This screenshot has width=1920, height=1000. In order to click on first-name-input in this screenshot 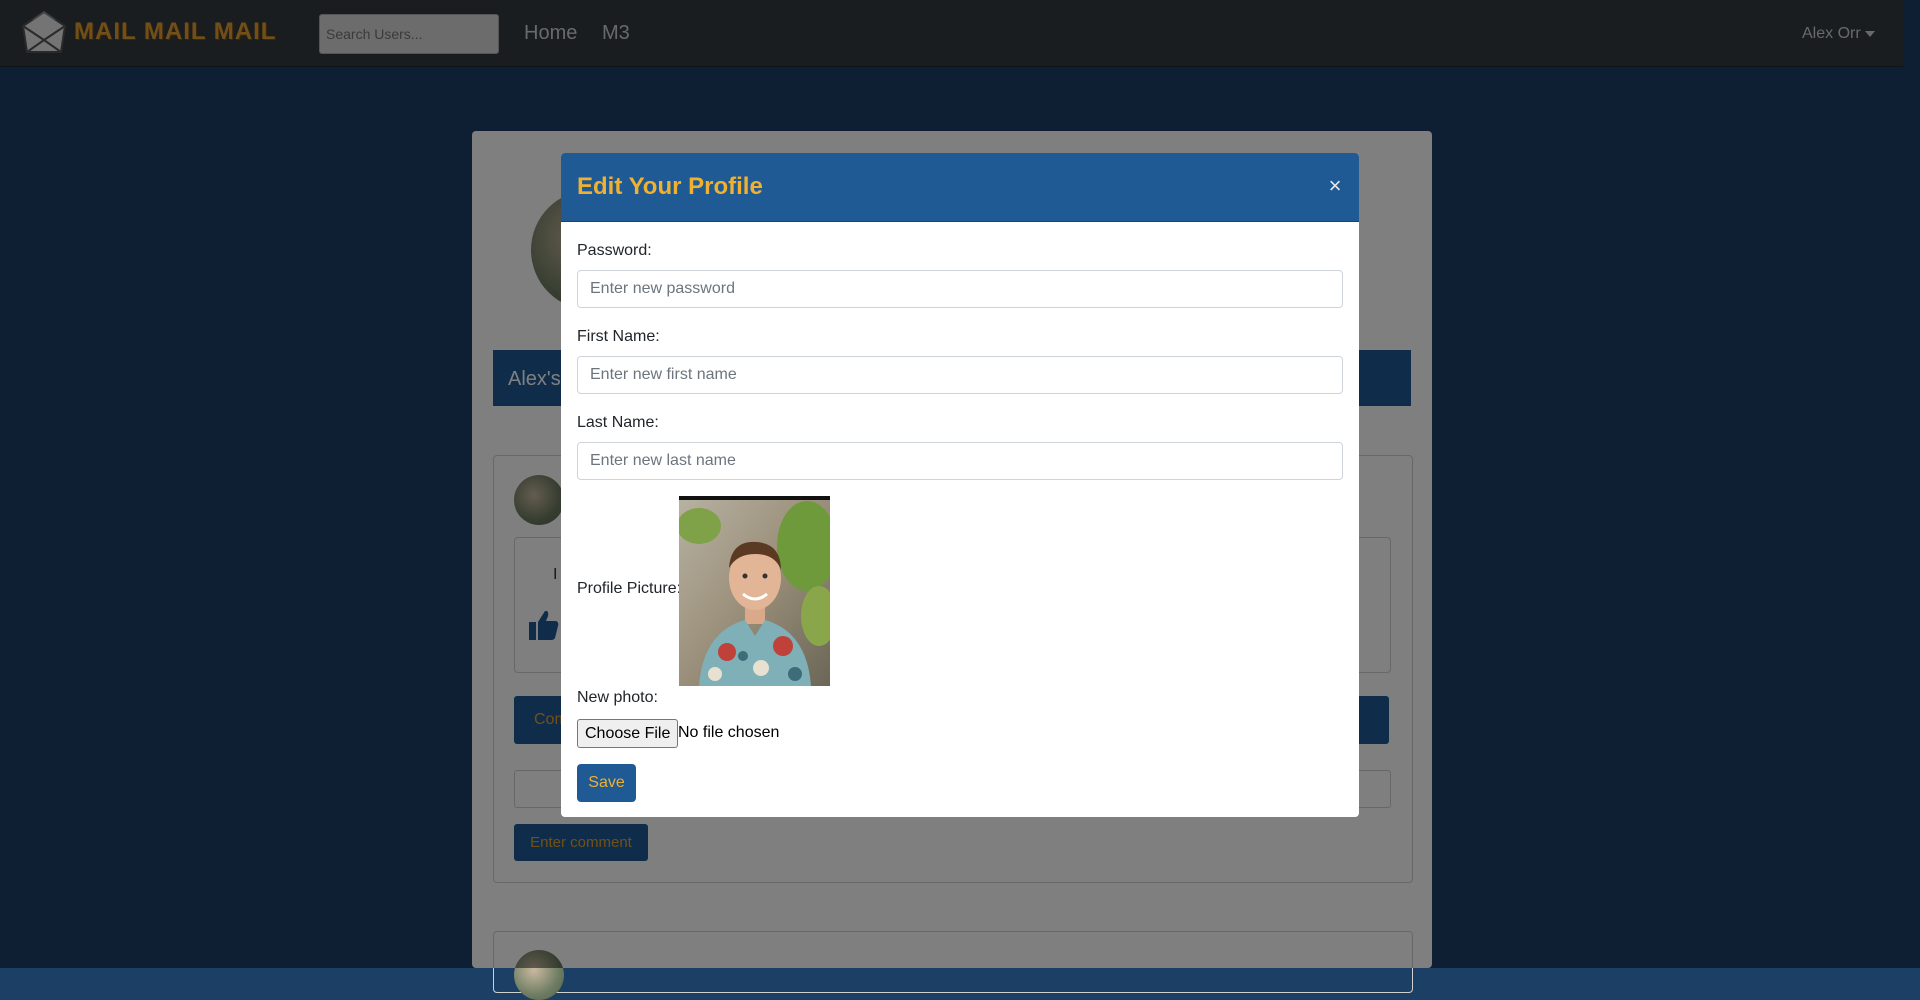, I will do `click(960, 375)`.